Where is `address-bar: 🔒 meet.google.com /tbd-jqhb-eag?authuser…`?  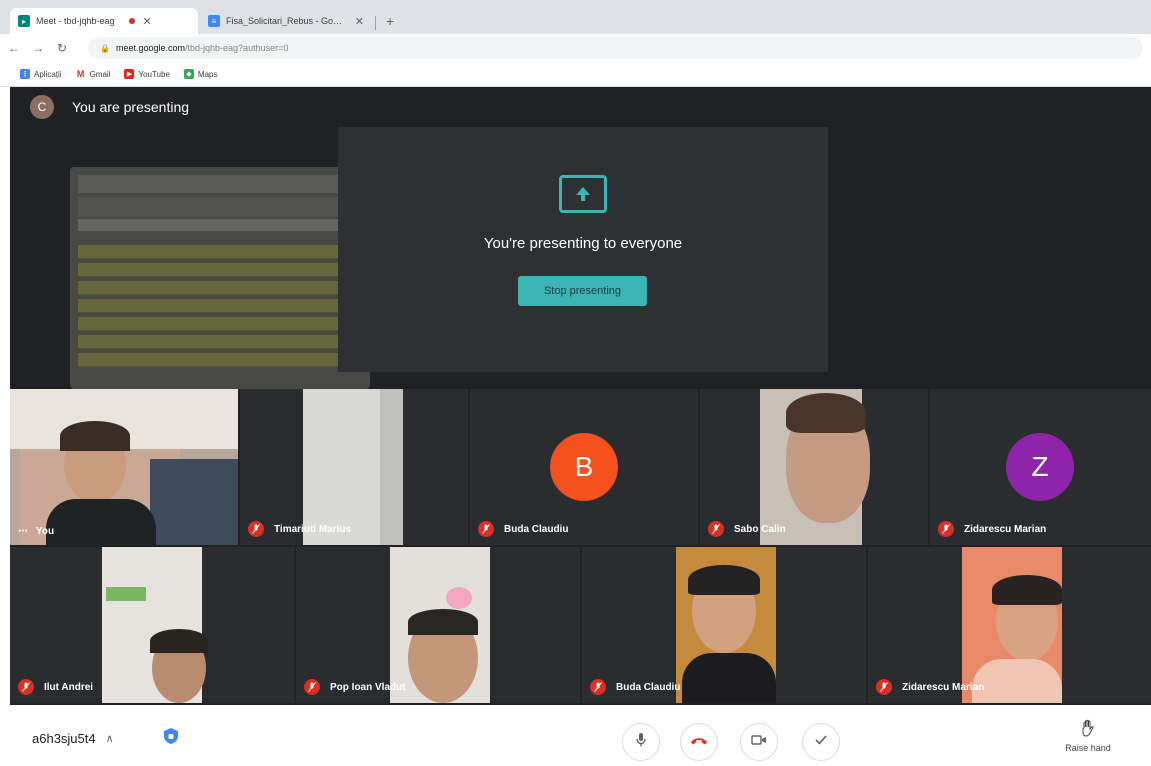 address-bar: 🔒 meet.google.com /tbd-jqhb-eag?authuser… is located at coordinates (615, 48).